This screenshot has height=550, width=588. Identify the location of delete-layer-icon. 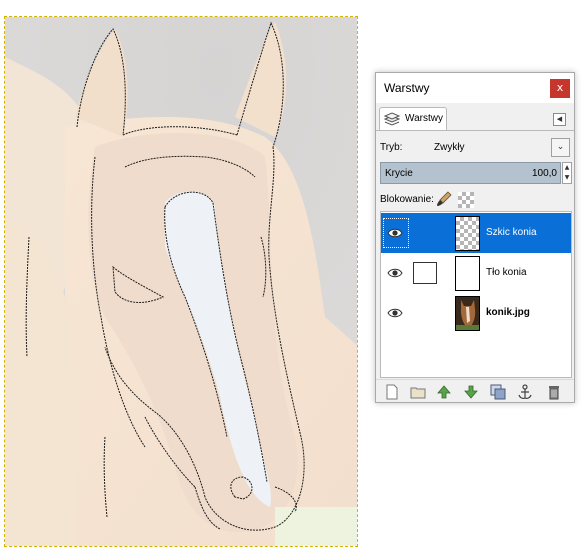
(554, 392).